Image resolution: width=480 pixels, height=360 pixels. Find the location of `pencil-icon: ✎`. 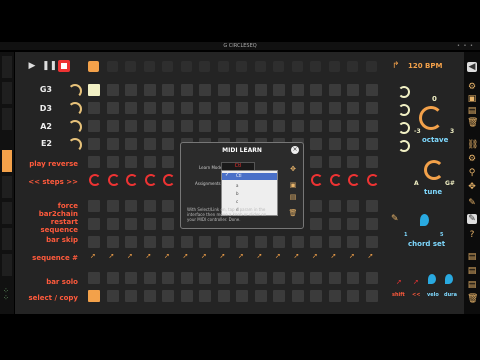

pencil-icon: ✎ is located at coordinates (395, 219).